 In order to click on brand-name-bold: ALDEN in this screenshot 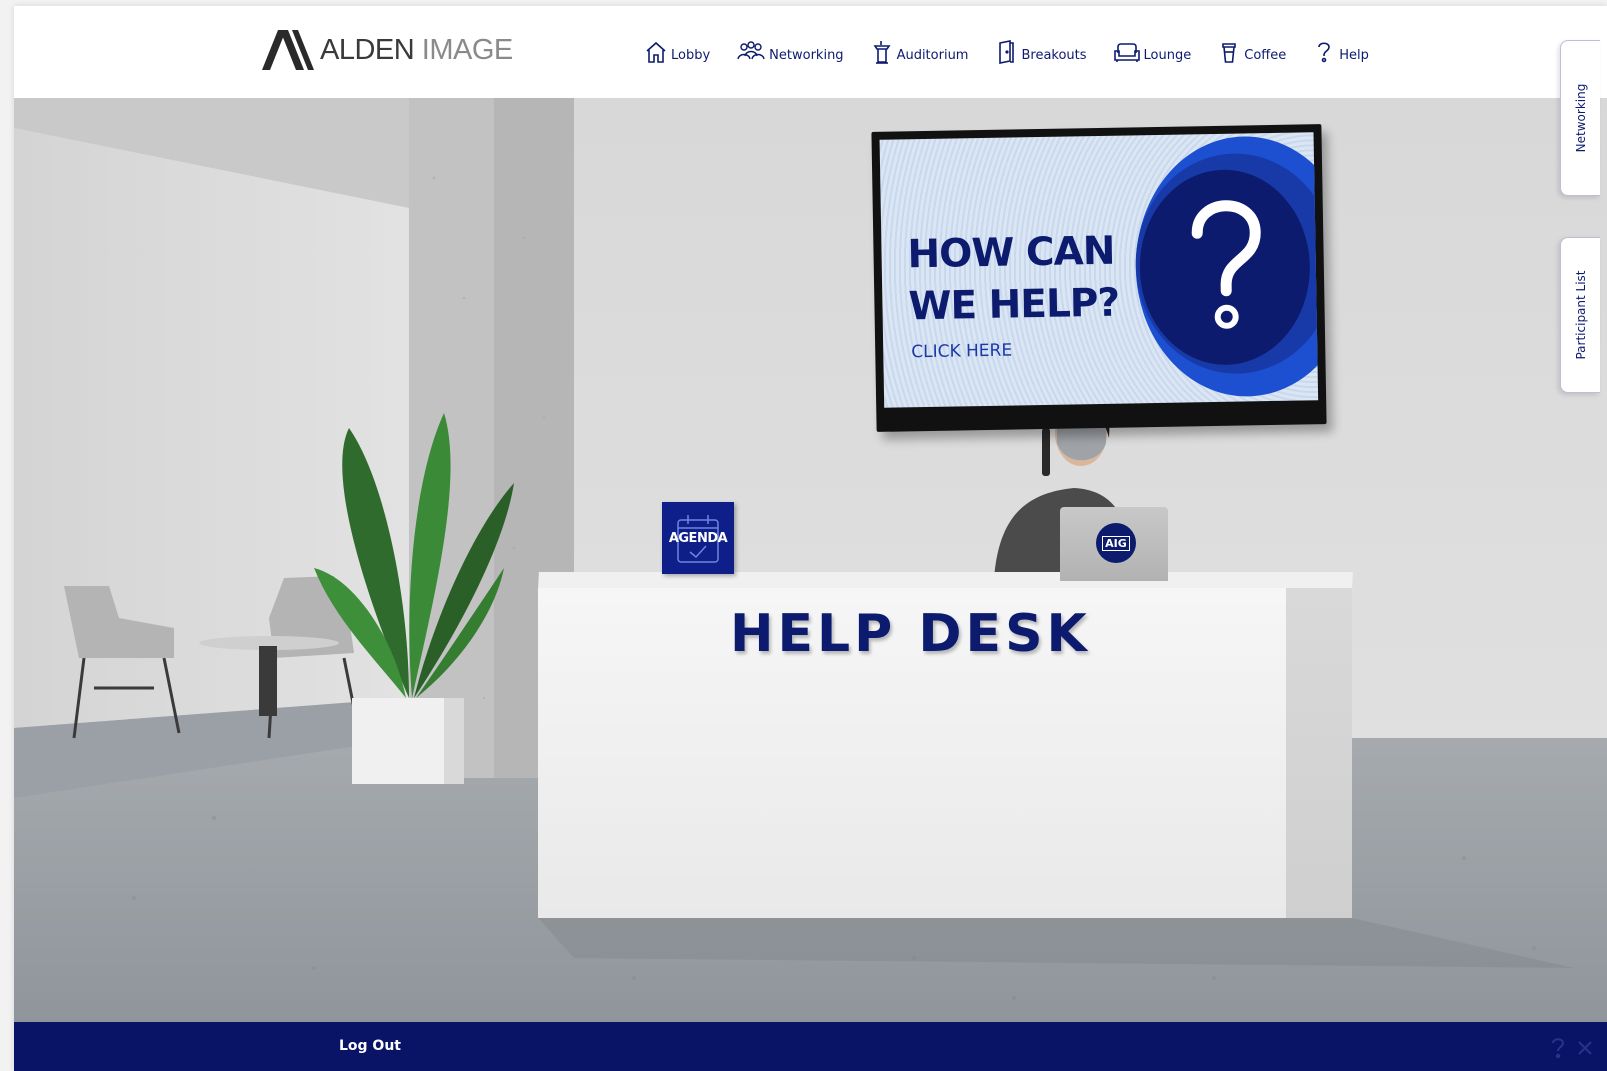, I will do `click(367, 49)`.